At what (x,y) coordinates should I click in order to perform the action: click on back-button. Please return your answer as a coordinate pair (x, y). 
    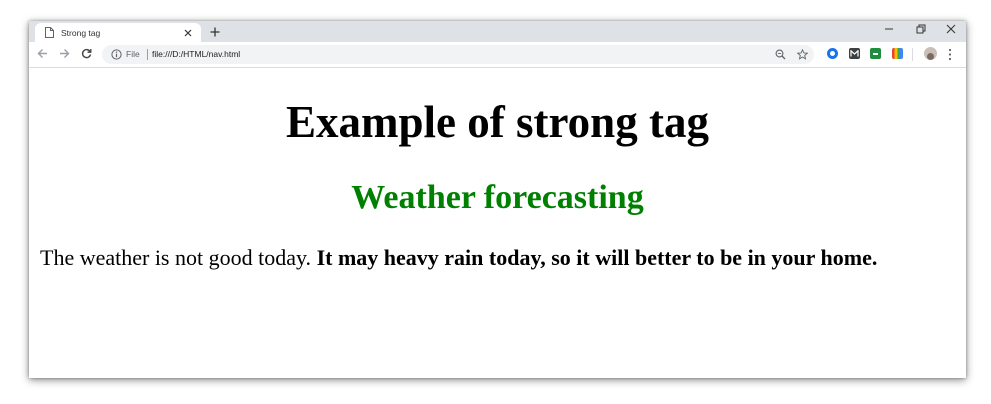
    Looking at the image, I should click on (42, 54).